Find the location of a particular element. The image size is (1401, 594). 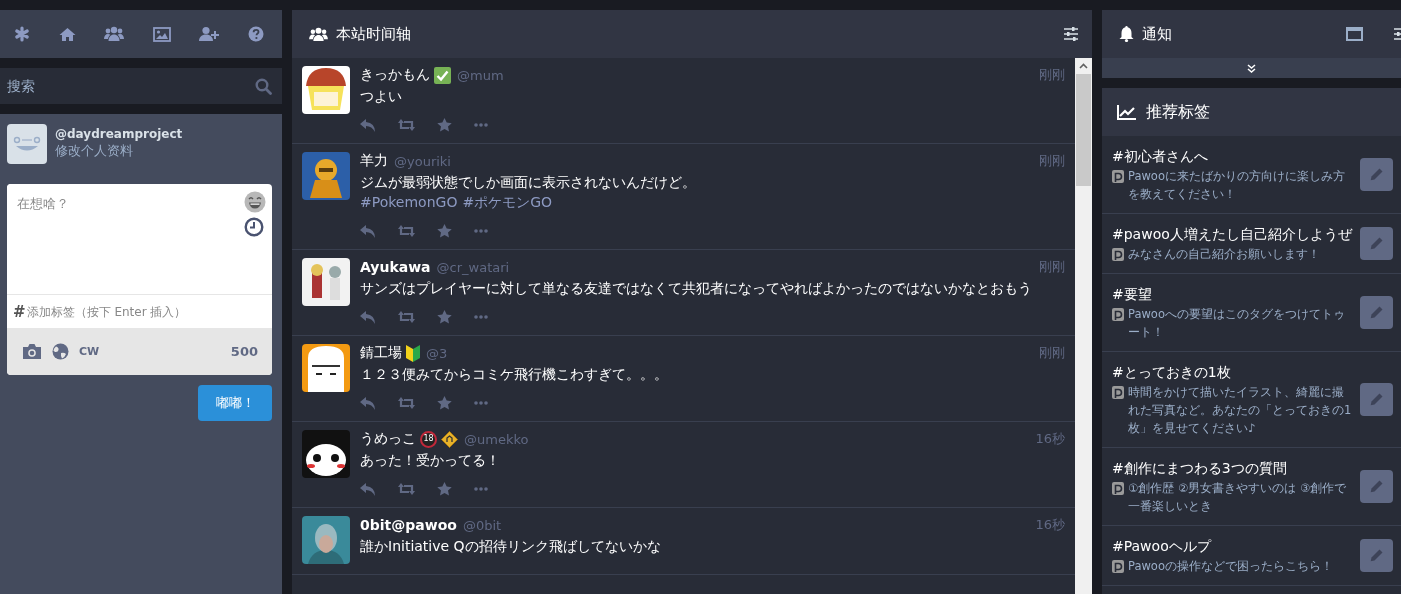

username: @cr_watari is located at coordinates (473, 267).